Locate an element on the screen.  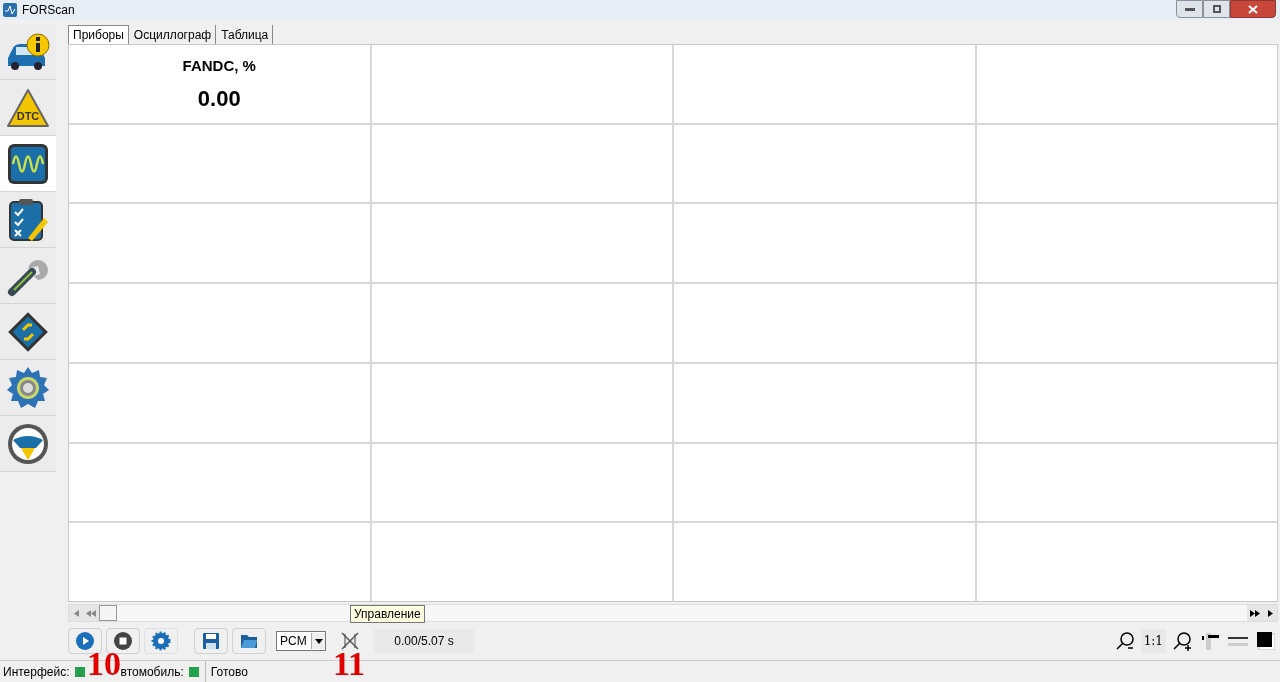
stop-icon is located at coordinates (123, 641).